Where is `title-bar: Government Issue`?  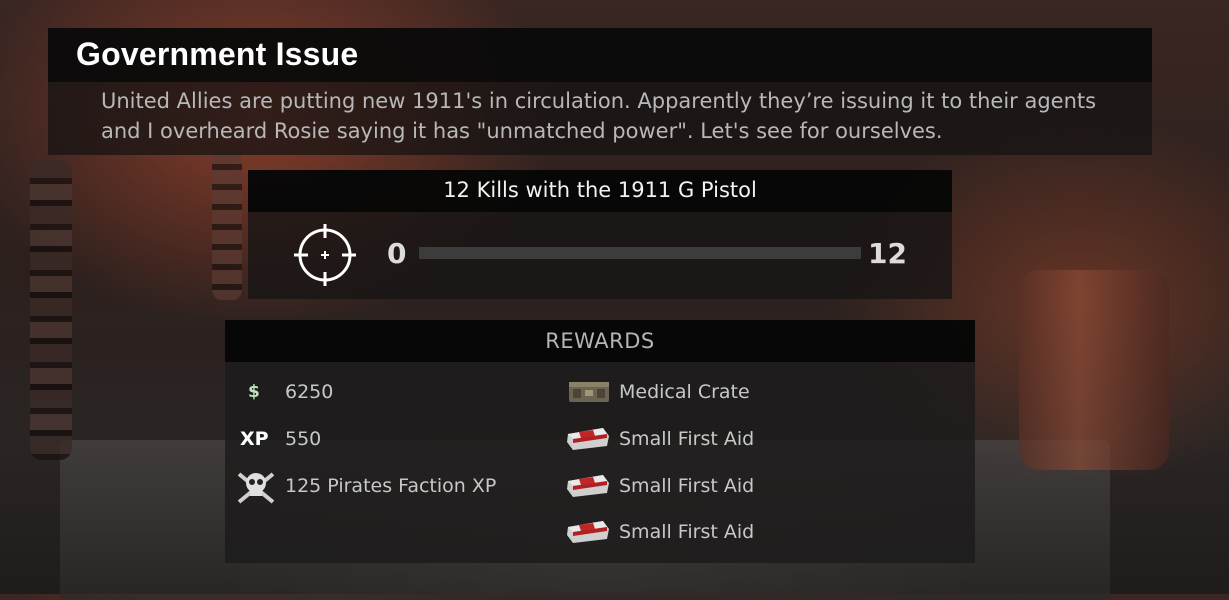
title-bar: Government Issue is located at coordinates (600, 55).